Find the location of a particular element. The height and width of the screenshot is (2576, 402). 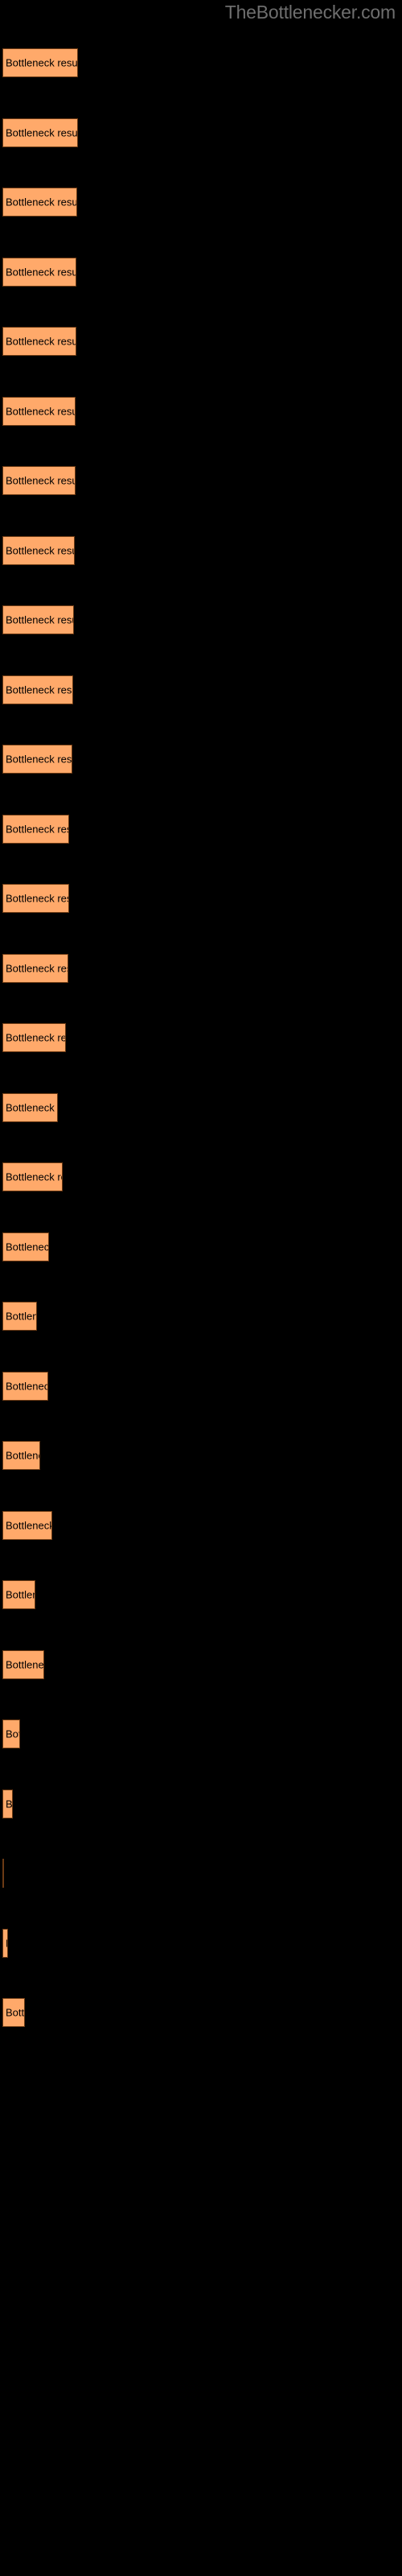

bar-22: Bottleneck result is located at coordinates (27, 1525).